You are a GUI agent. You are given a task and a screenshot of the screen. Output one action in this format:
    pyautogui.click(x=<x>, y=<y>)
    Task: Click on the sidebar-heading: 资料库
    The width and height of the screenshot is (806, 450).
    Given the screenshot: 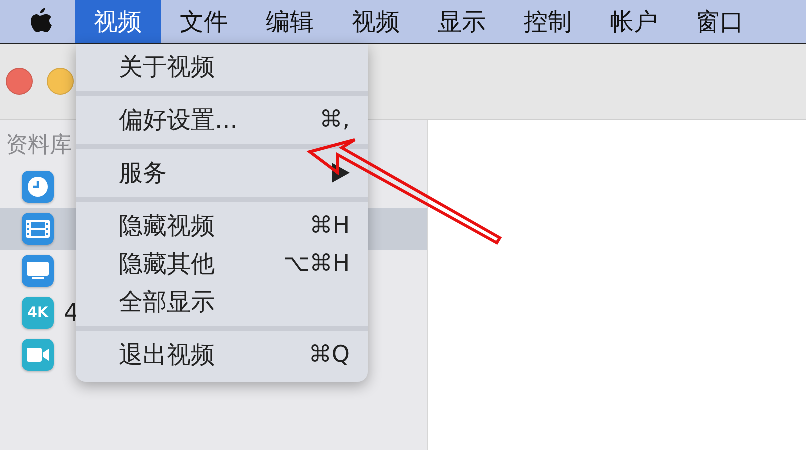 What is the action you would take?
    pyautogui.click(x=39, y=146)
    